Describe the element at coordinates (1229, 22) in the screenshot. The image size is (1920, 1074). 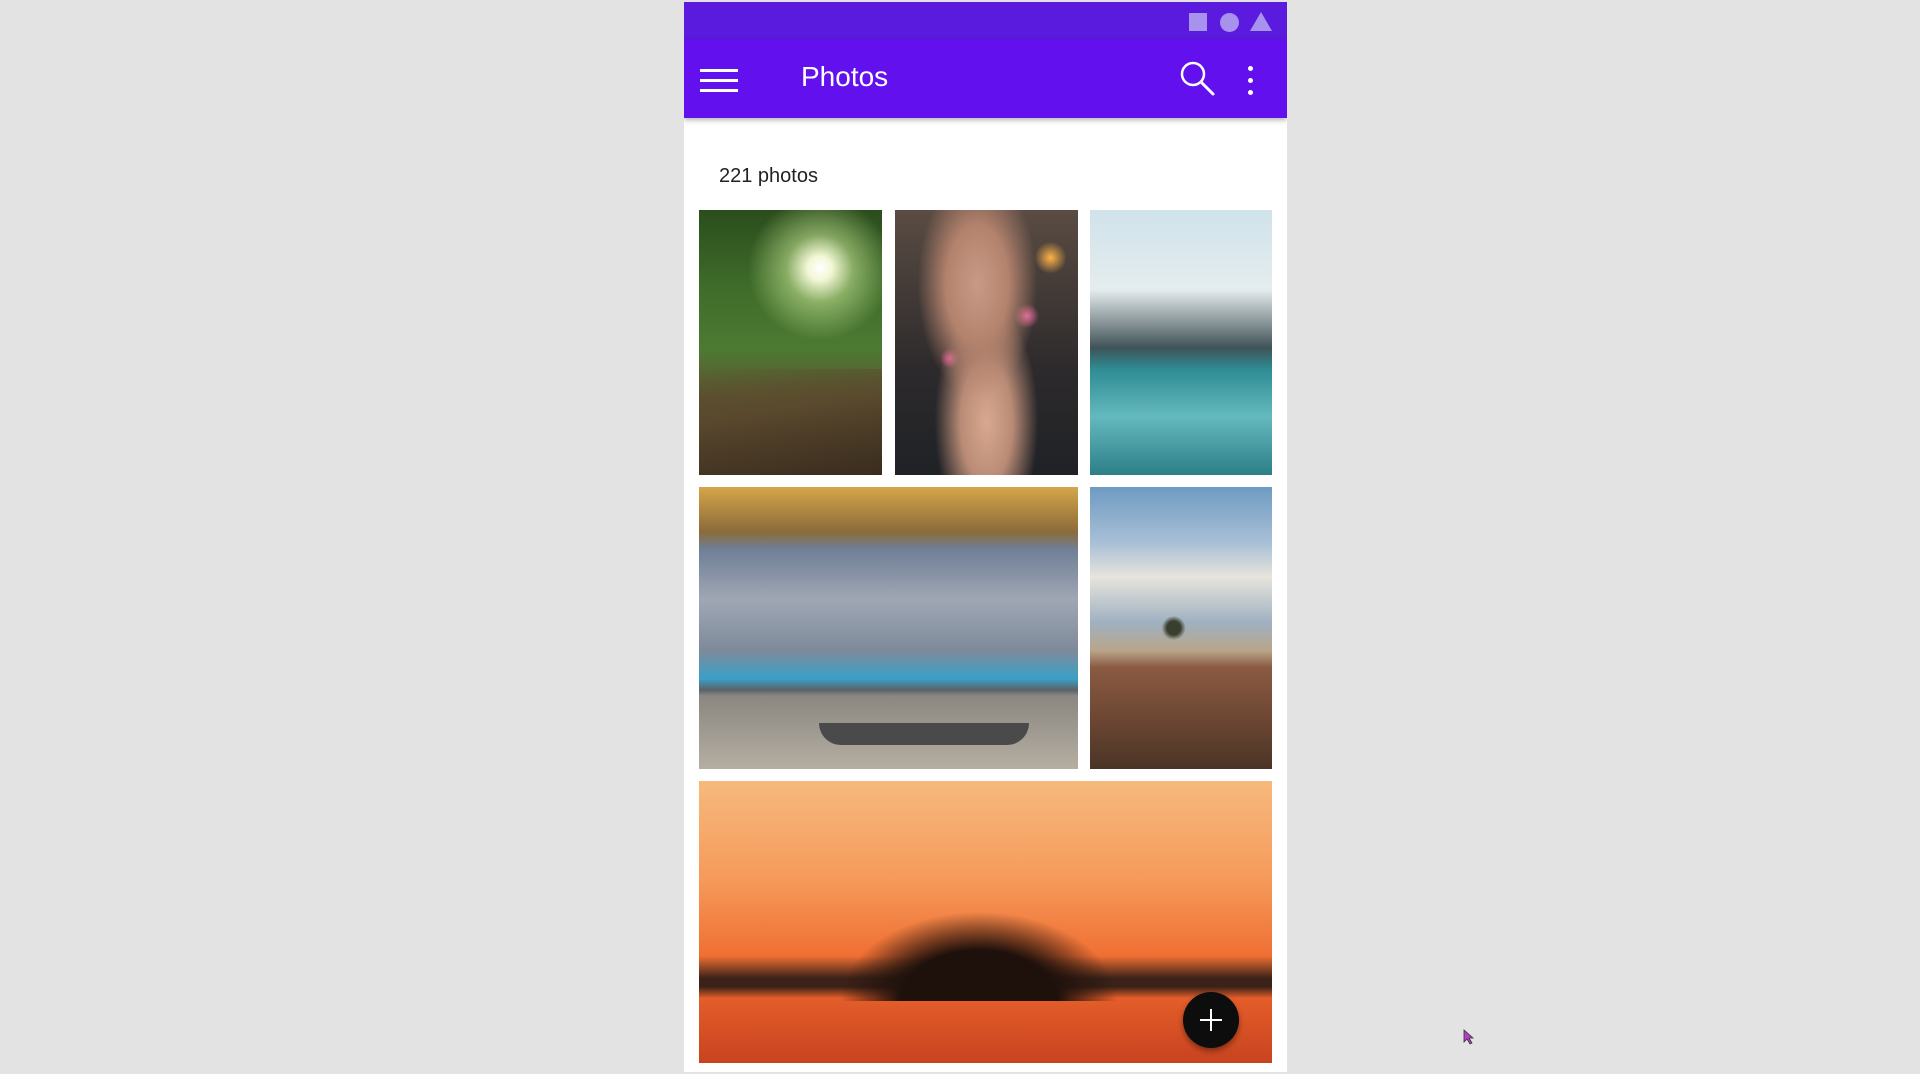
I see `circle-icon` at that location.